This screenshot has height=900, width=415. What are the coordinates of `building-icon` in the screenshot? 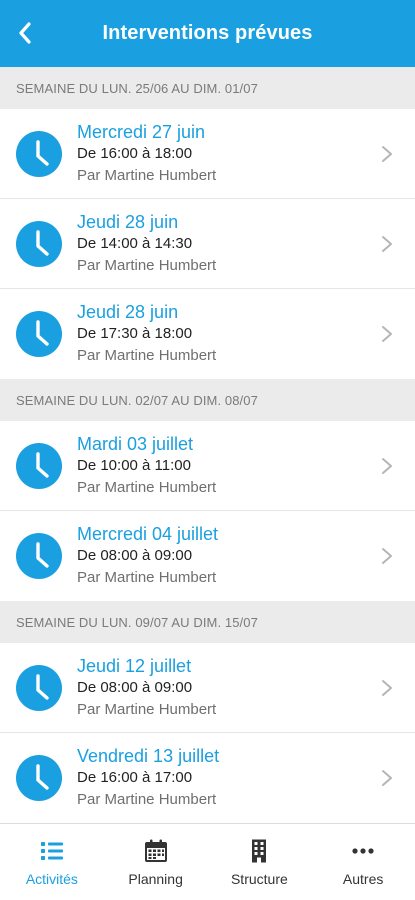 It's located at (259, 851).